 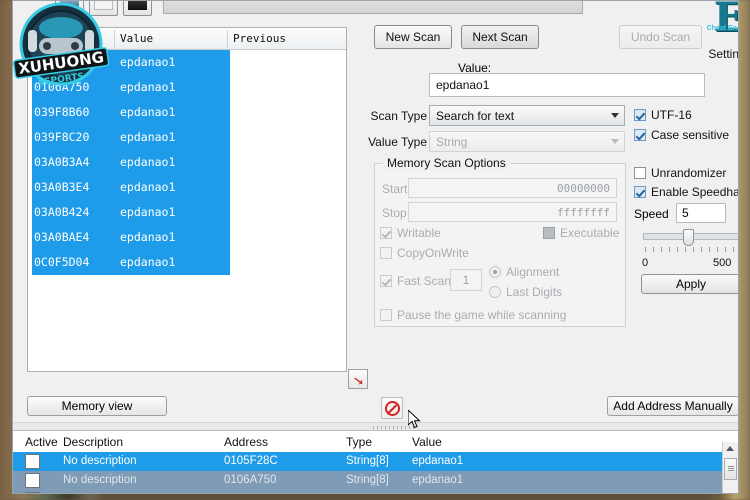 What do you see at coordinates (651, 214) in the screenshot?
I see `speed-label: Speed` at bounding box center [651, 214].